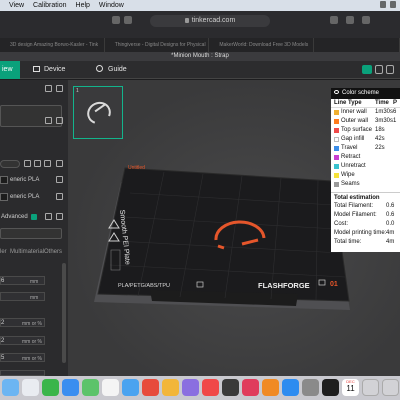 This screenshot has height=400, width=400. What do you see at coordinates (27, 252) in the screenshot?
I see `tab-multimaterial: Multimaterial` at bounding box center [27, 252].